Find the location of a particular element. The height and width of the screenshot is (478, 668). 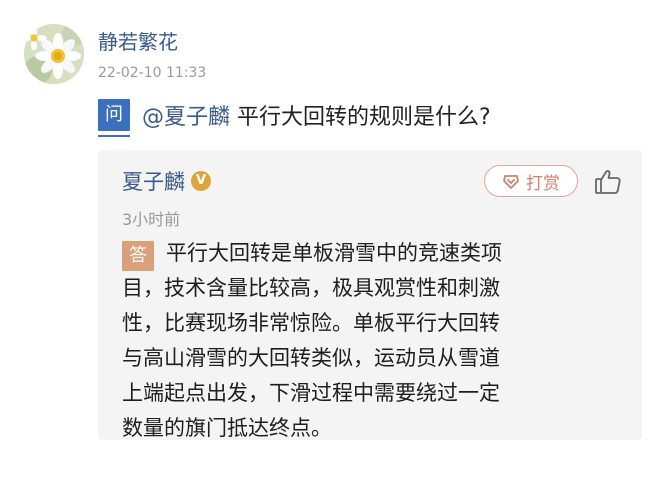

thumbs-up-icon is located at coordinates (608, 182).